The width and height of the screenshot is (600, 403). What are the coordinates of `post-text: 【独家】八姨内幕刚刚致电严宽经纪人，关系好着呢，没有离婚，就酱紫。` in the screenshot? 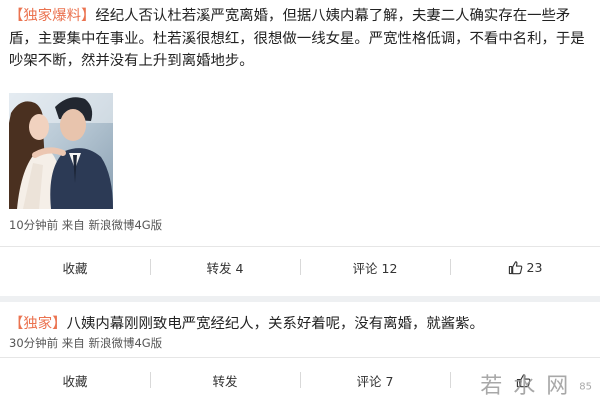 It's located at (298, 324).